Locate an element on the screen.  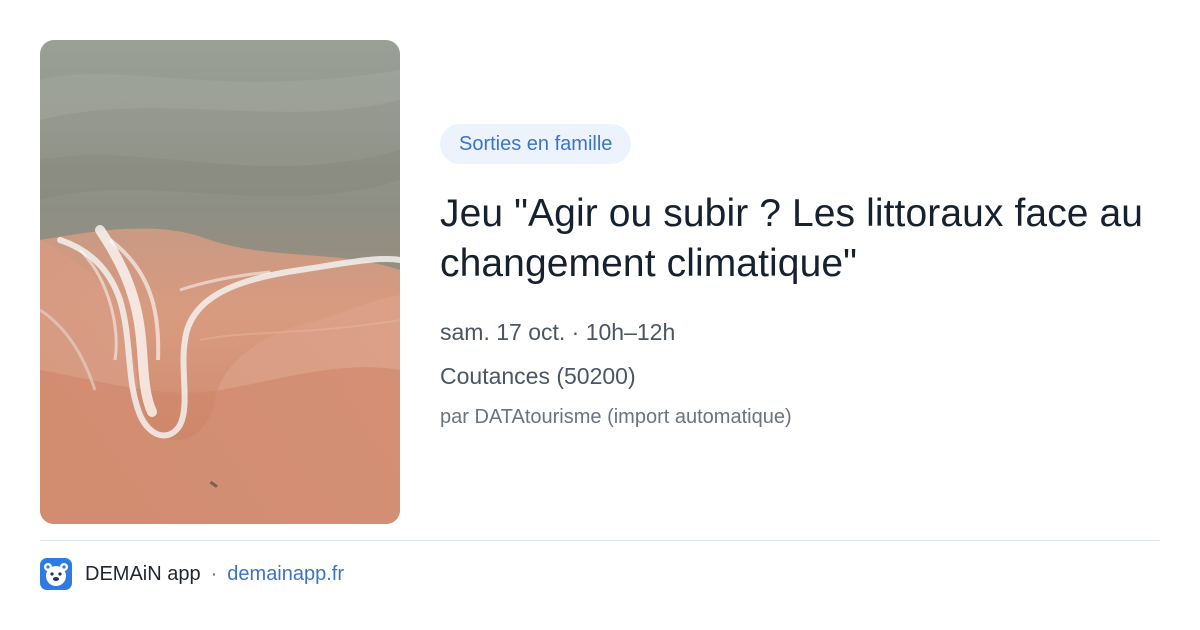
category-badge: Sorties en famille is located at coordinates (536, 144).